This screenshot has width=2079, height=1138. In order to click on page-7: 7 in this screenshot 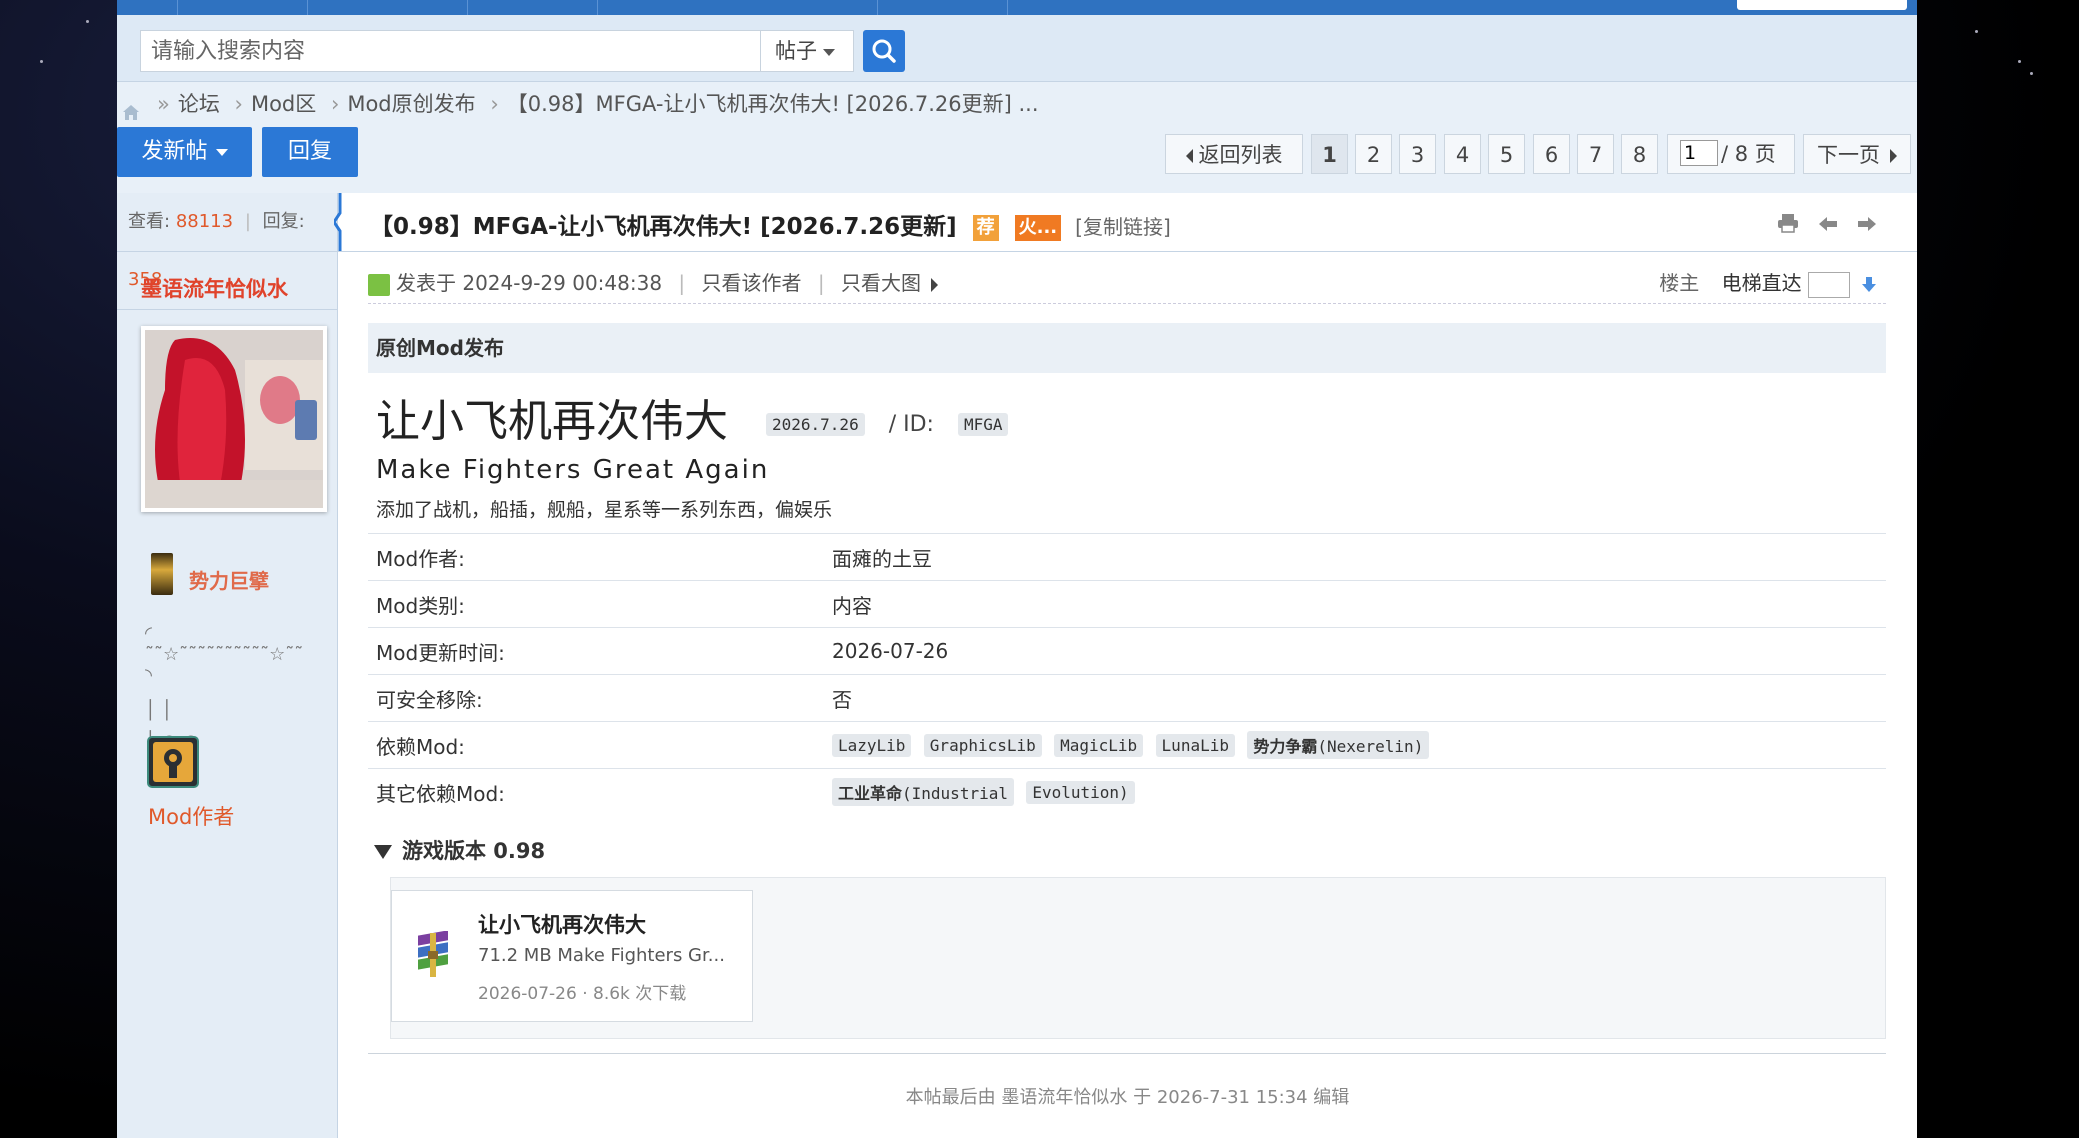, I will do `click(1595, 154)`.